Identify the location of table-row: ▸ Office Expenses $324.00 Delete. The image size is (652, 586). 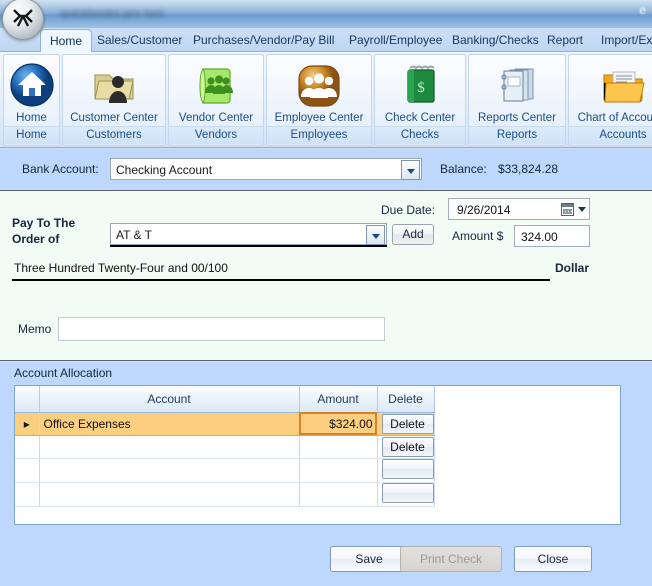
(317, 424).